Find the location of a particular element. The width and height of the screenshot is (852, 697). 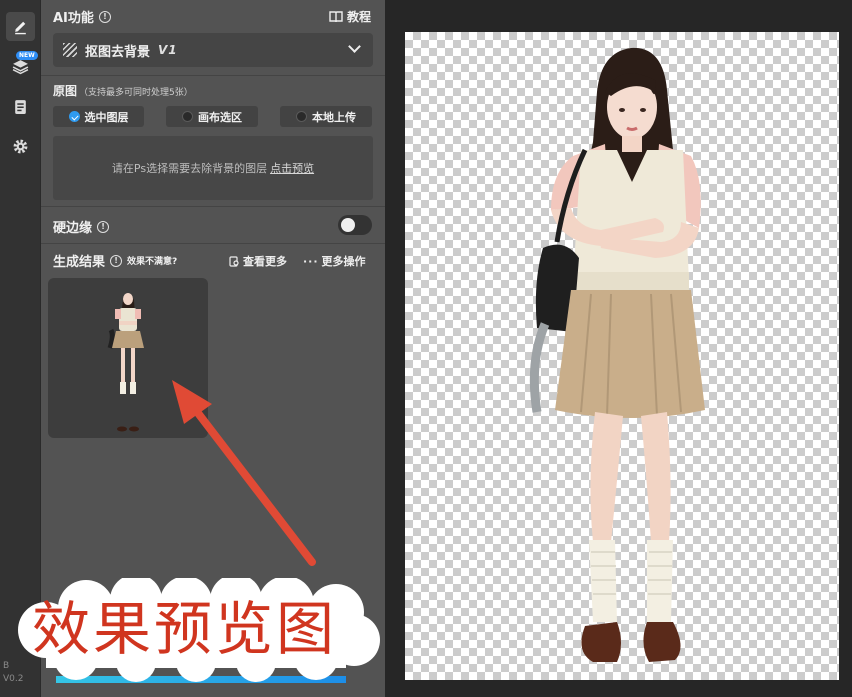

option-canvas-selection: 画布选区 is located at coordinates (212, 116).